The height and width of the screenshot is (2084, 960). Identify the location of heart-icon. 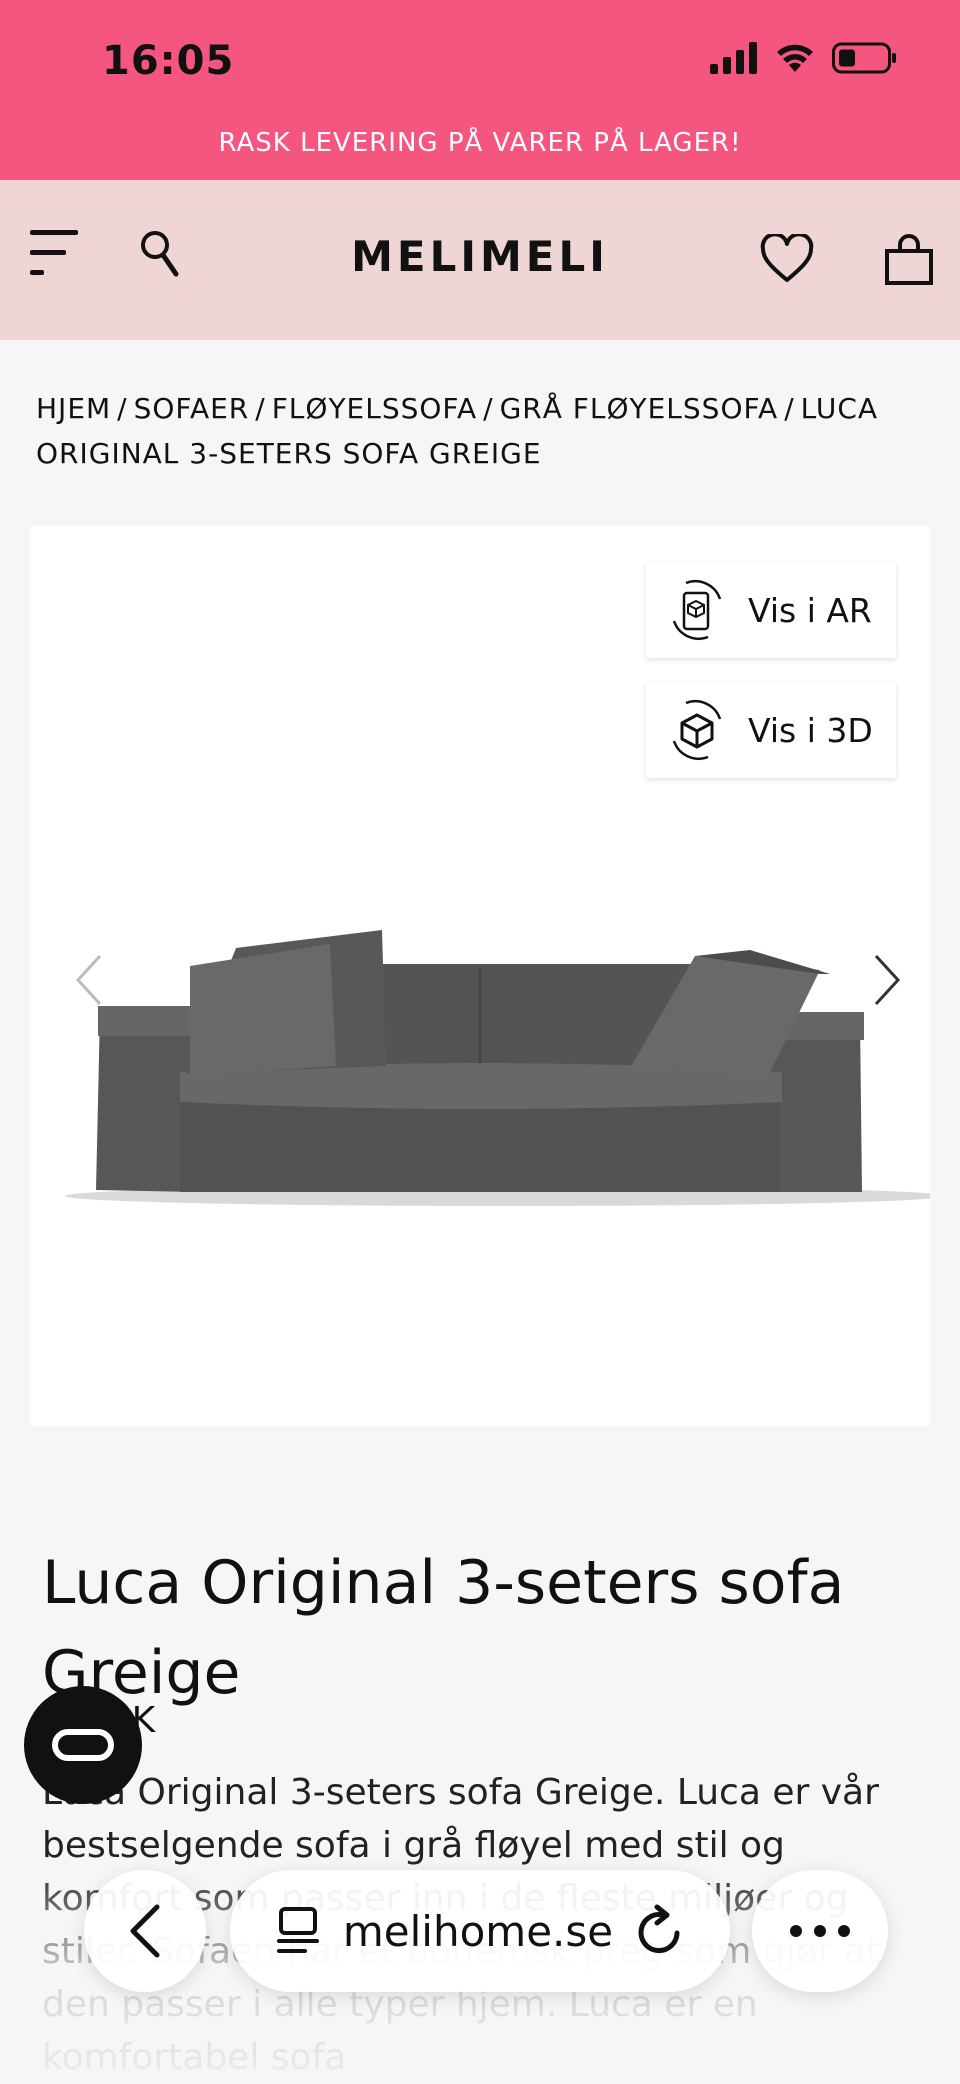
(787, 258).